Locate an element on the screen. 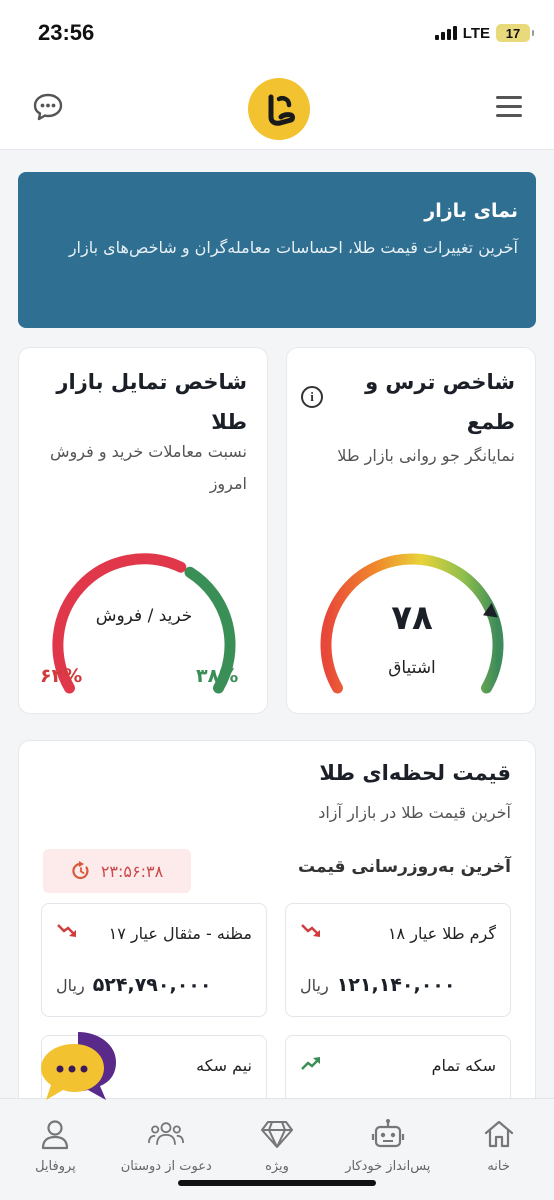 The image size is (554, 1200). price-item-gram18: گرم طلا عیار ۱۸ ریال ۱۲۱,۱۴۰,۰۰۰ is located at coordinates (398, 960).